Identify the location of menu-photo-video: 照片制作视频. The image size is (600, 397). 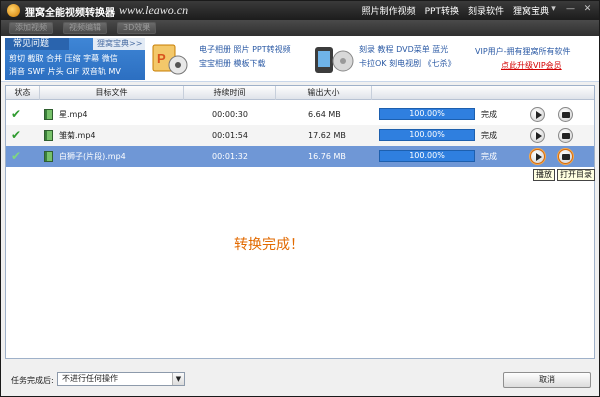
(389, 10).